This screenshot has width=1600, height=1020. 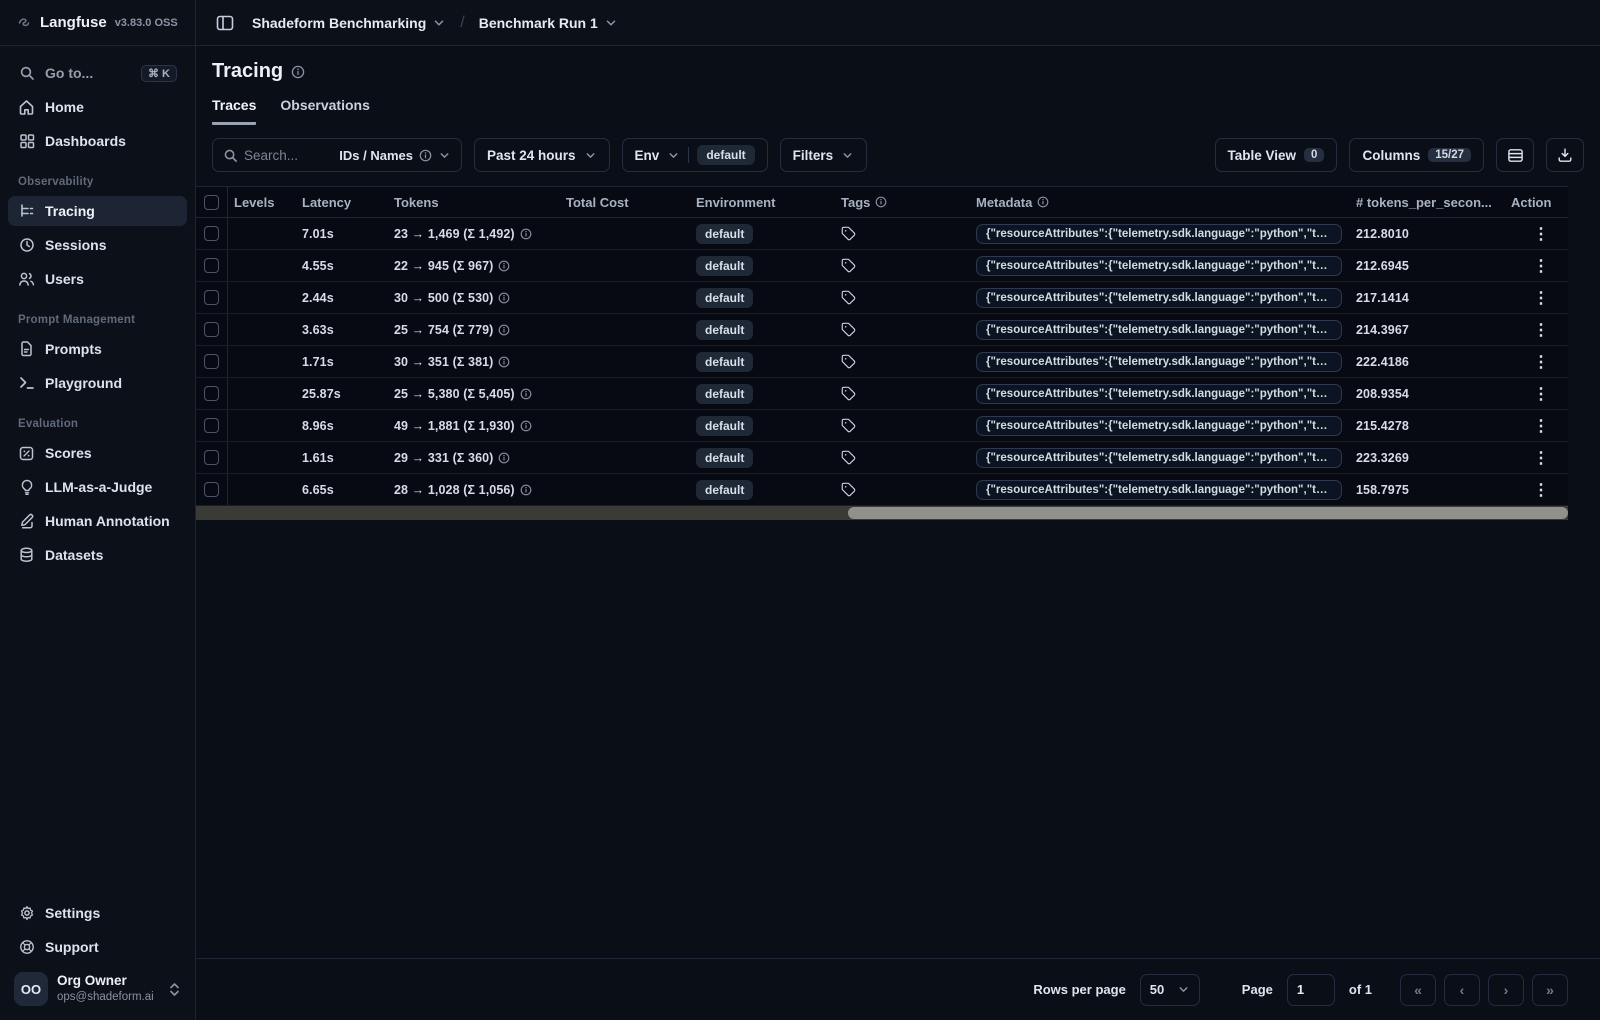 What do you see at coordinates (97, 279) in the screenshot?
I see `sidebar-item-users: Users` at bounding box center [97, 279].